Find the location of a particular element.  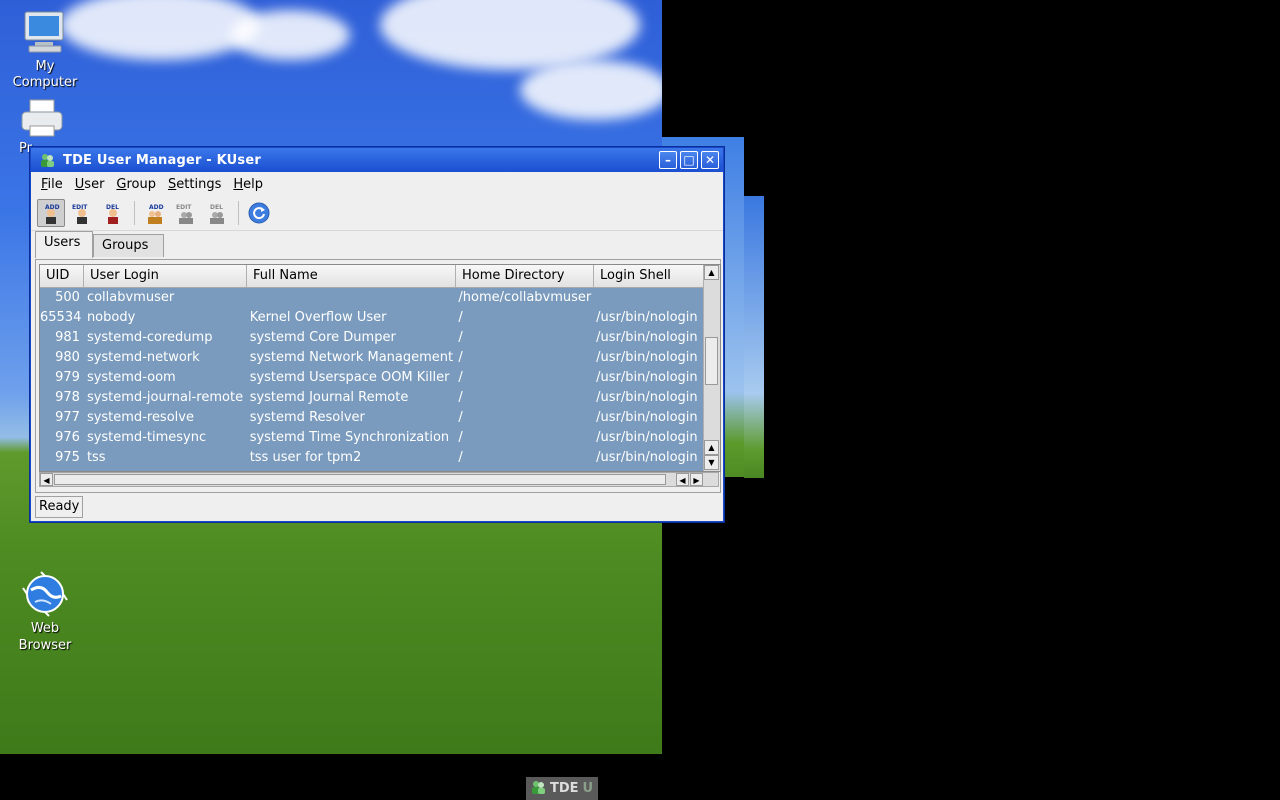

menu-help: Help is located at coordinates (248, 184).